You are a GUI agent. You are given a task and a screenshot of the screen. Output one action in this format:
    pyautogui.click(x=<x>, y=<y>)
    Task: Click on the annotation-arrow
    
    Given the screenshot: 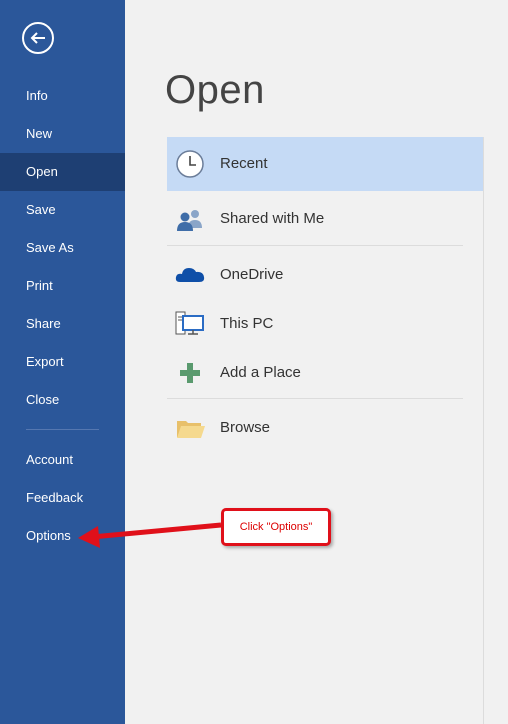 What is the action you would take?
    pyautogui.click(x=150, y=535)
    